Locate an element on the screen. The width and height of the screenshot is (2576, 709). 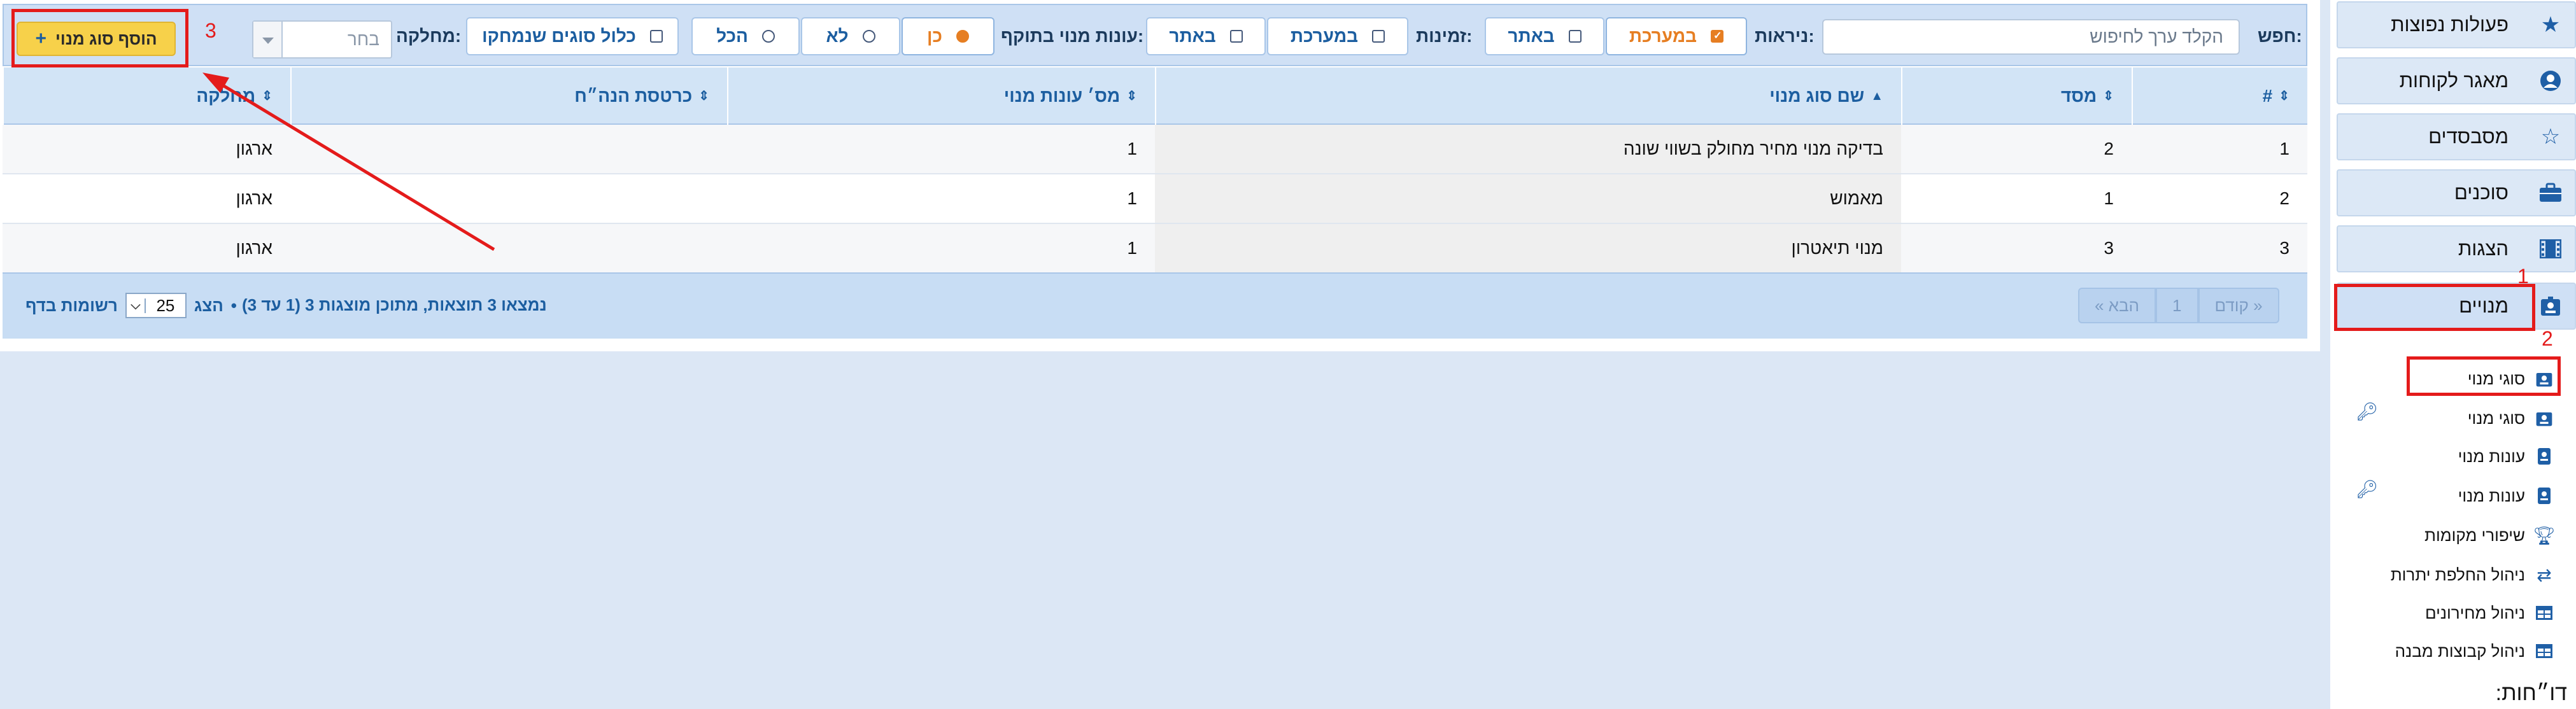
annotation-number: 1 is located at coordinates (2523, 276).